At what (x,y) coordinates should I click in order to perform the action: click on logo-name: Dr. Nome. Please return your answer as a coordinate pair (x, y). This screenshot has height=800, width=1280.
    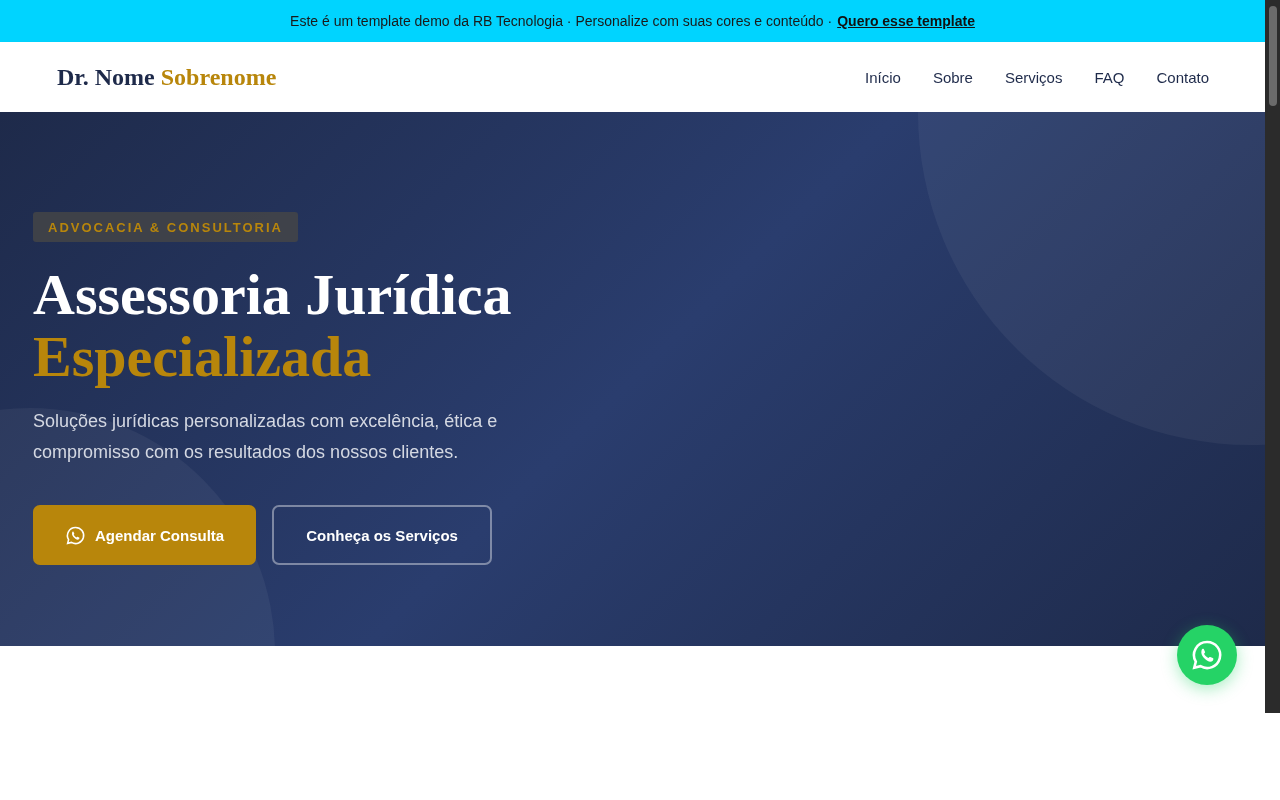
    Looking at the image, I should click on (106, 77).